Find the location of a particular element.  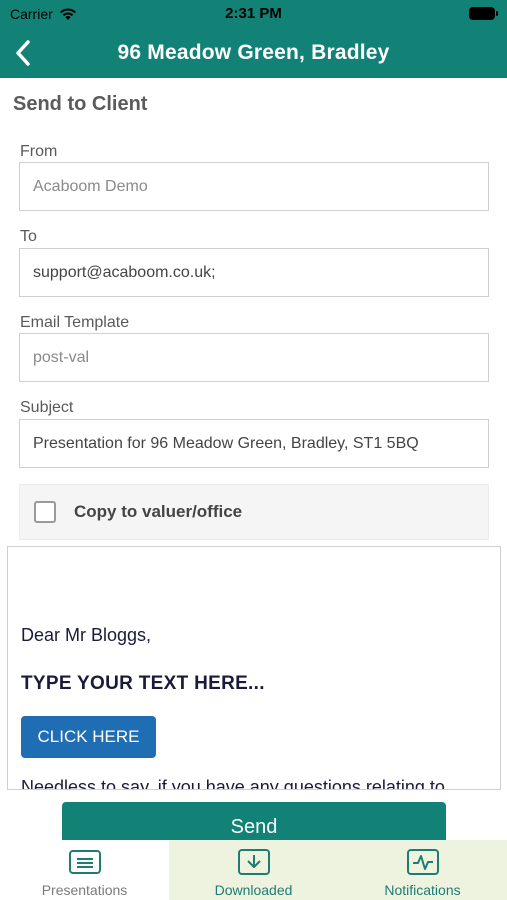

status-bar: Carrier 2:31 PM is located at coordinates (253, 14).